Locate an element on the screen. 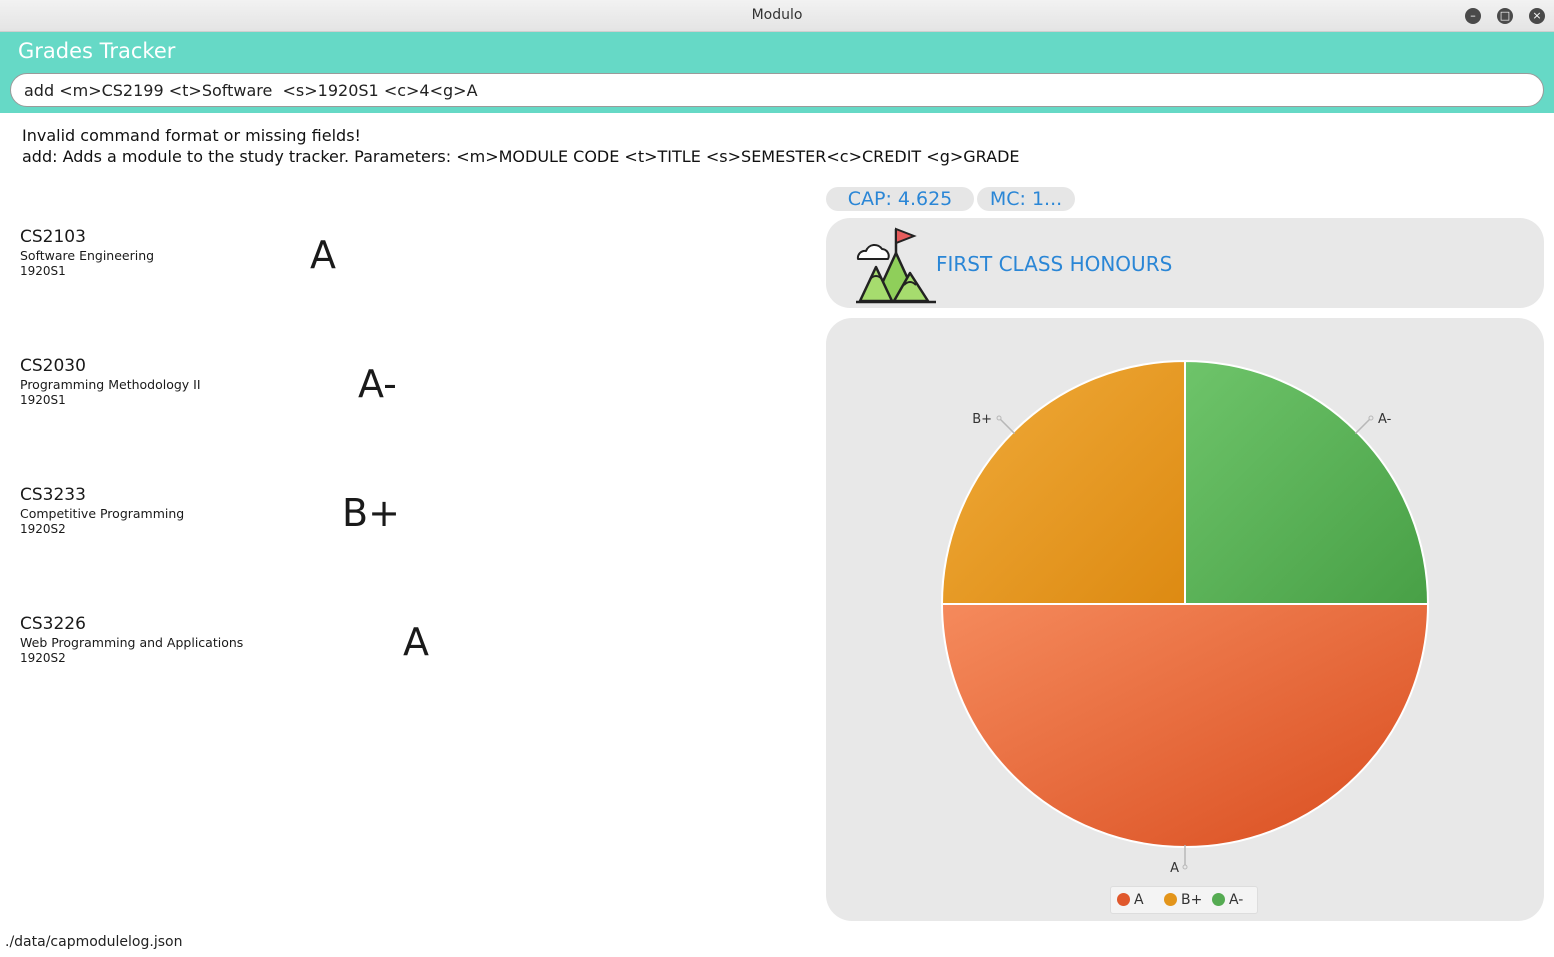 The image size is (1554, 957). legend-item: A is located at coordinates (1130, 900).